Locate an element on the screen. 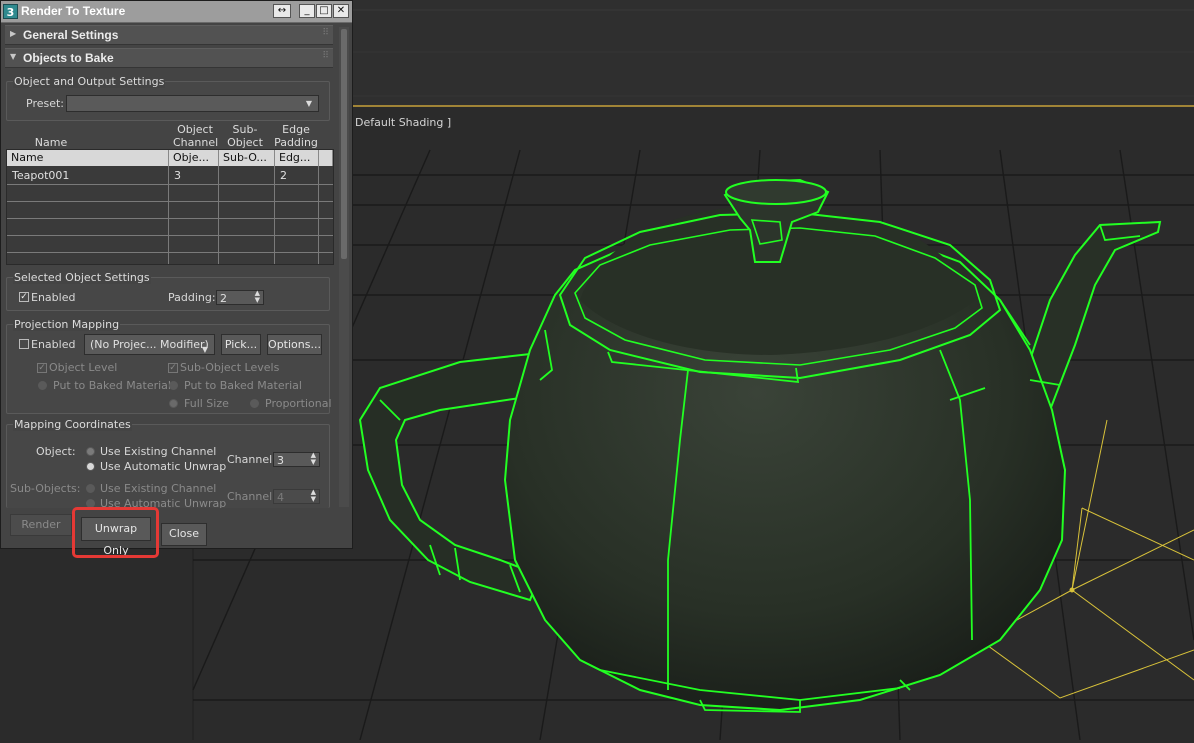 The width and height of the screenshot is (1194, 743). projection-mapping-title: Projection Mapping is located at coordinates (67, 324).